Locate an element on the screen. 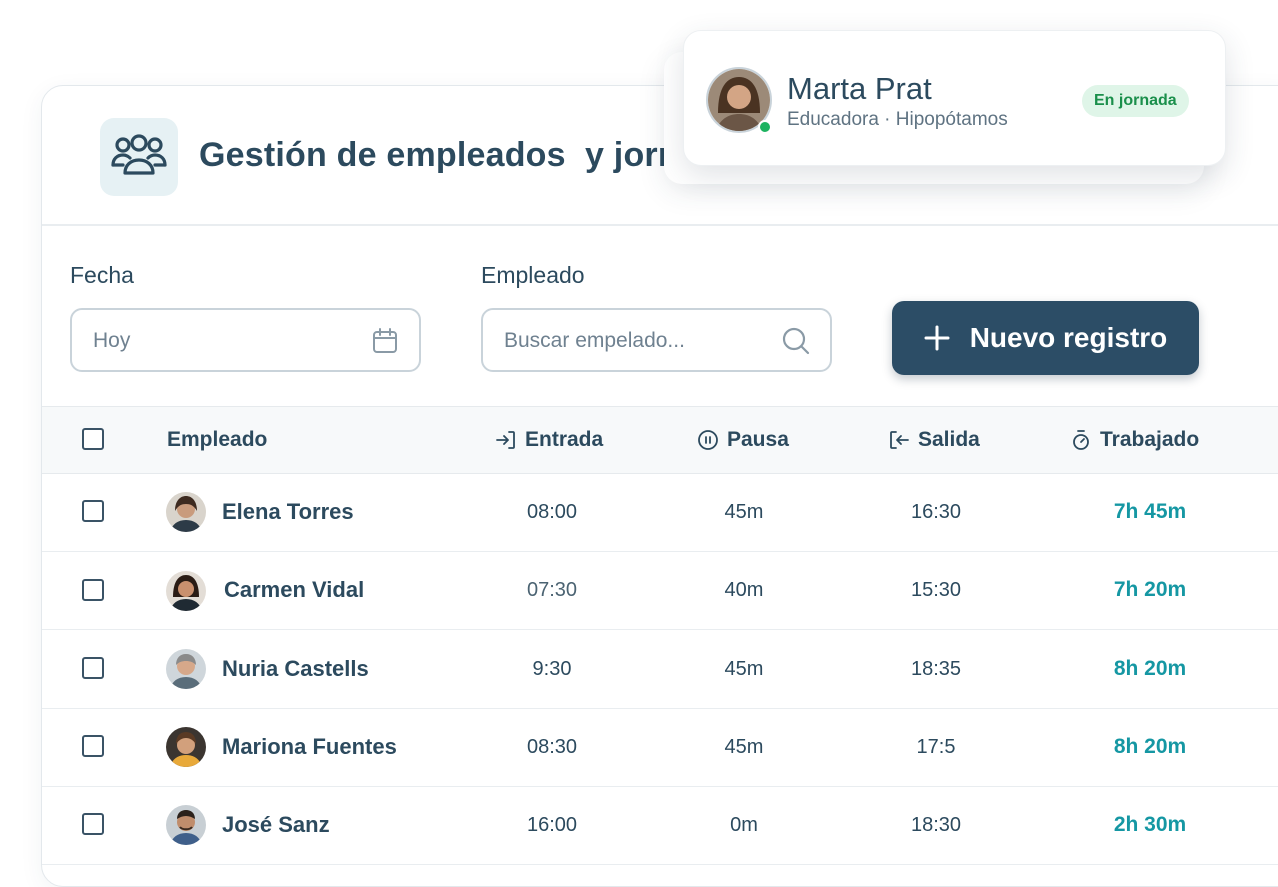 This screenshot has height=887, width=1278. plus-icon is located at coordinates (937, 338).